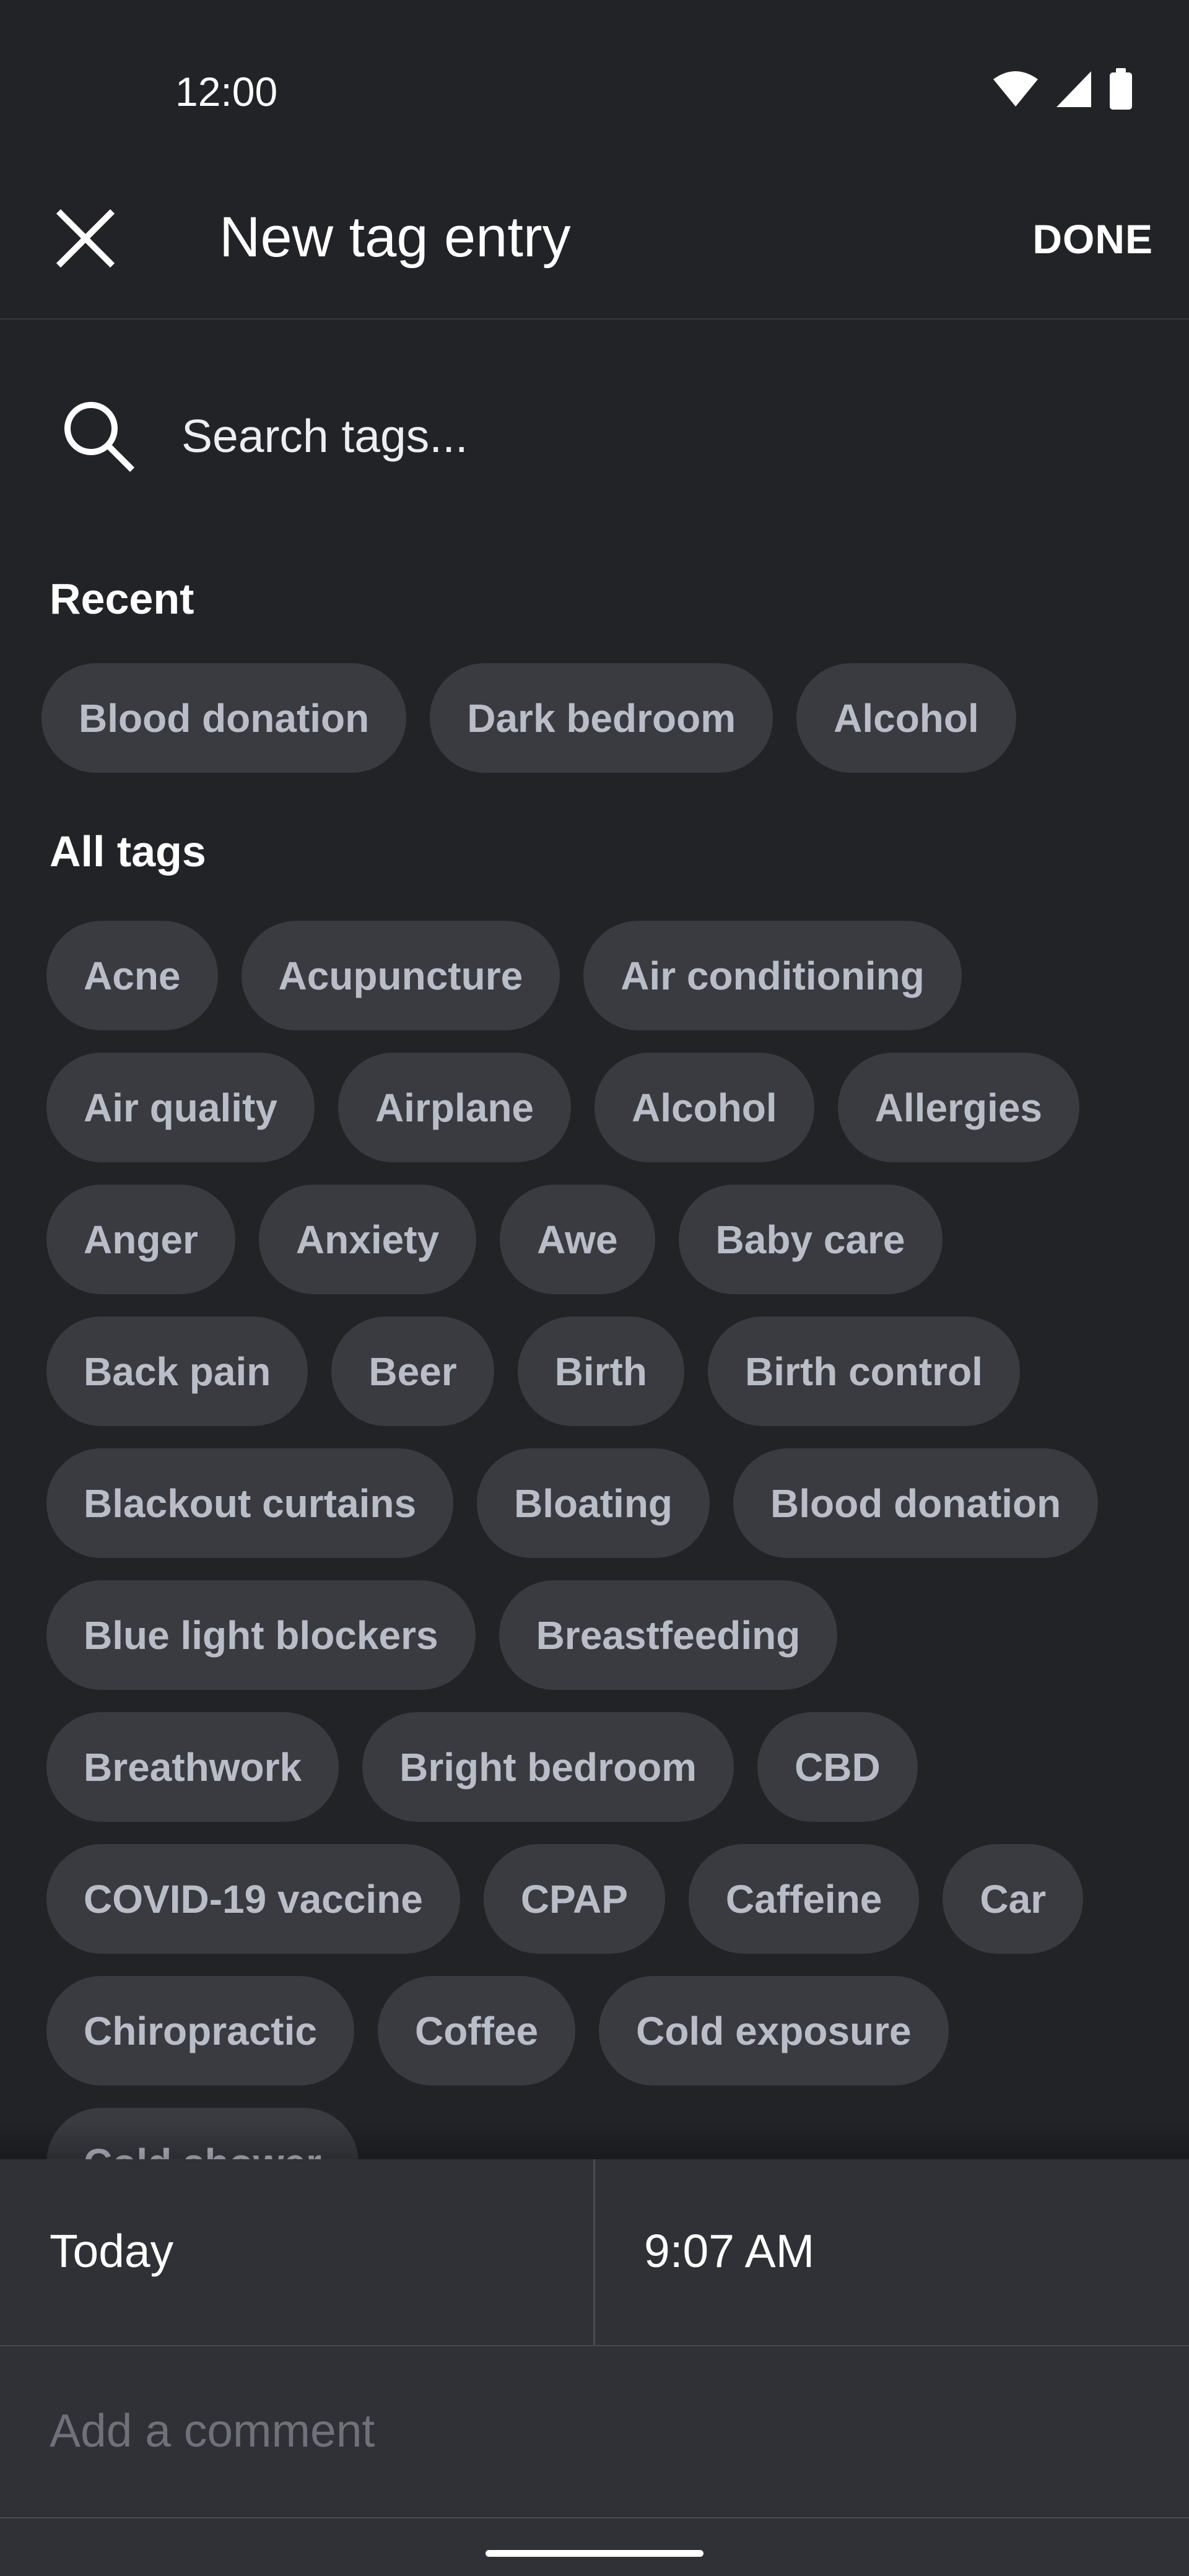 The image size is (1189, 2576). Describe the element at coordinates (395, 237) in the screenshot. I see `page-title: New tag entry` at that location.